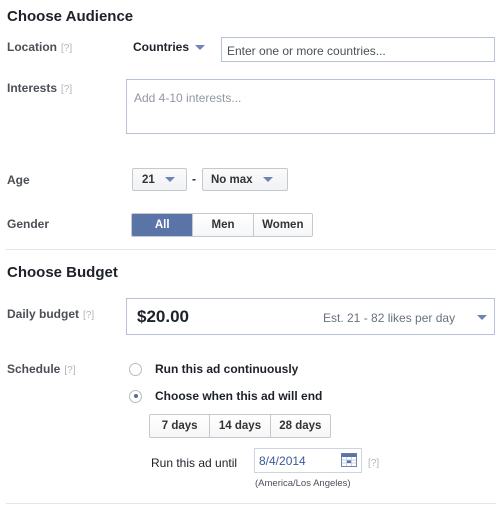 This screenshot has width=500, height=507. Describe the element at coordinates (32, 47) in the screenshot. I see `location-label-text: Location` at that location.